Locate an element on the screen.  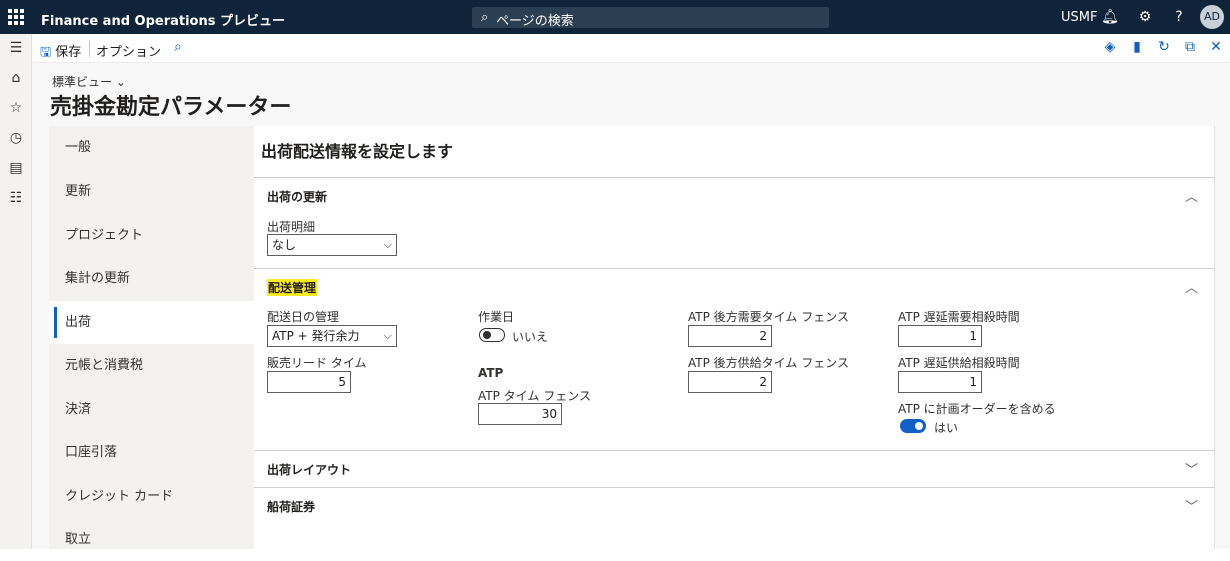
tab-shipments: 出荷 is located at coordinates (151, 322).